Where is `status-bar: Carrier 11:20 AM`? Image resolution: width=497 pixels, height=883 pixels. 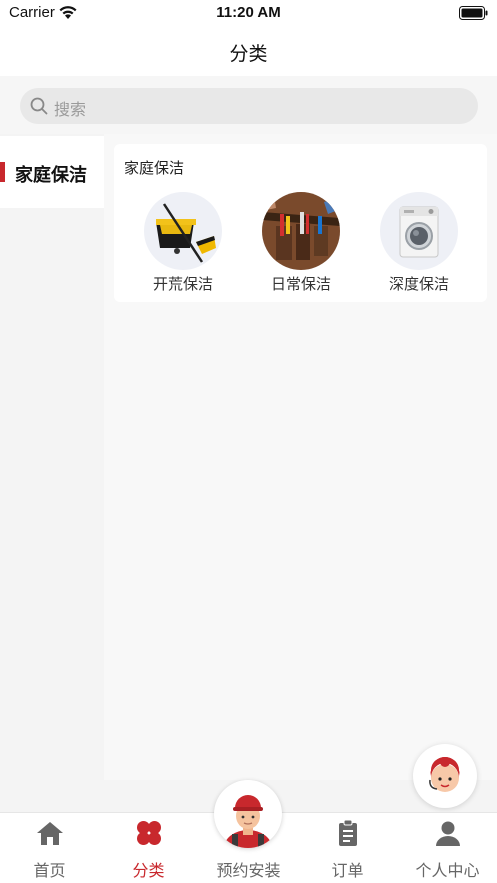 status-bar: Carrier 11:20 AM is located at coordinates (248, 13).